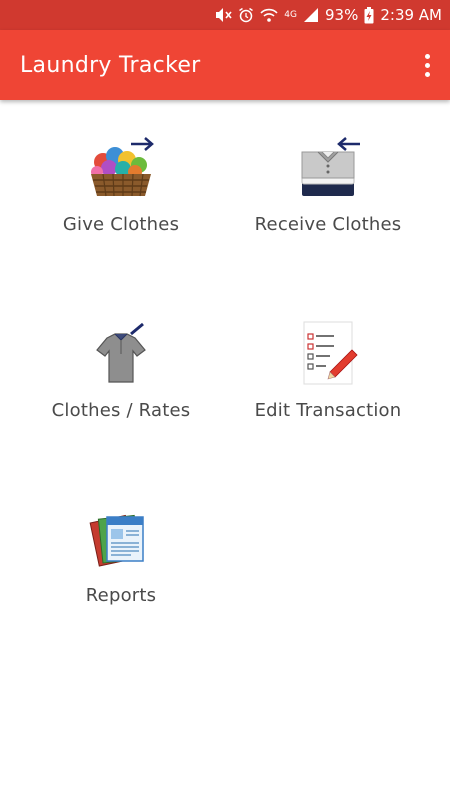  Describe the element at coordinates (225, 65) in the screenshot. I see `app-bar: Laundry Tracker` at that location.